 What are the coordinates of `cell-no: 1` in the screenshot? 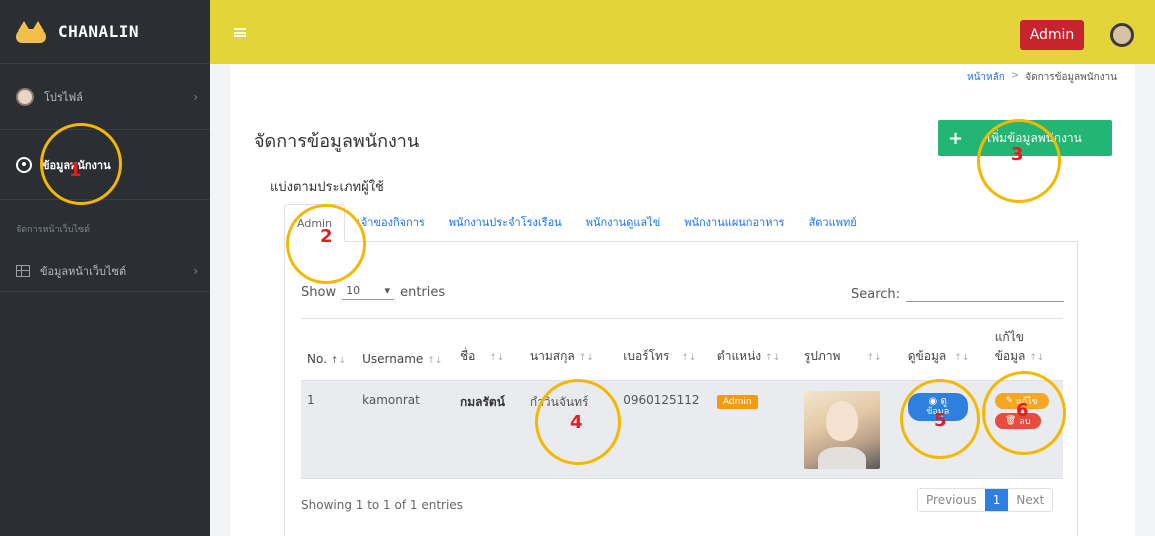 It's located at (329, 429).